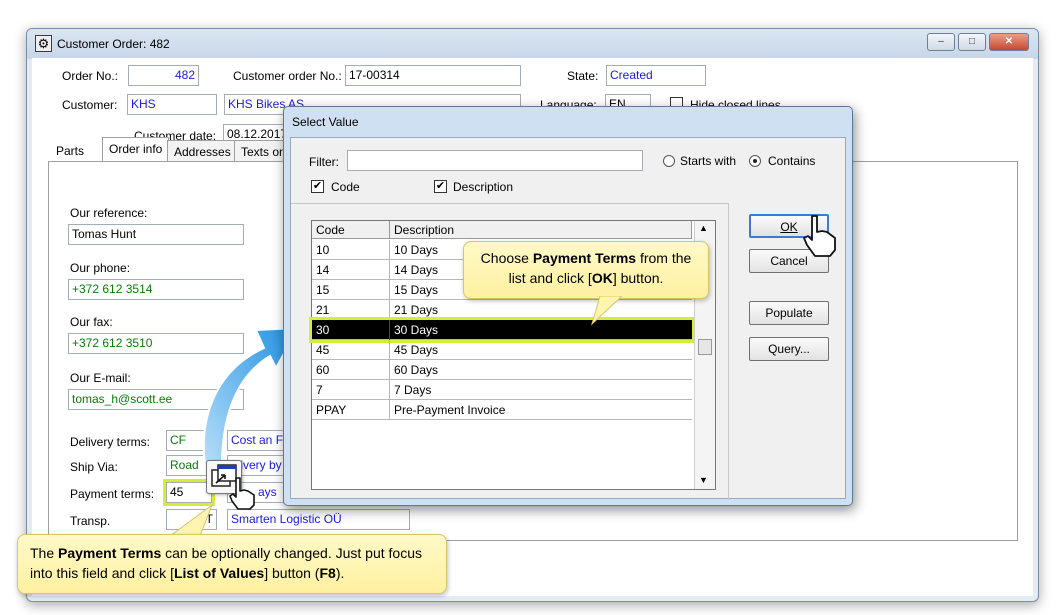 The image size is (1063, 615). What do you see at coordinates (755, 161) in the screenshot?
I see `contains-radio` at bounding box center [755, 161].